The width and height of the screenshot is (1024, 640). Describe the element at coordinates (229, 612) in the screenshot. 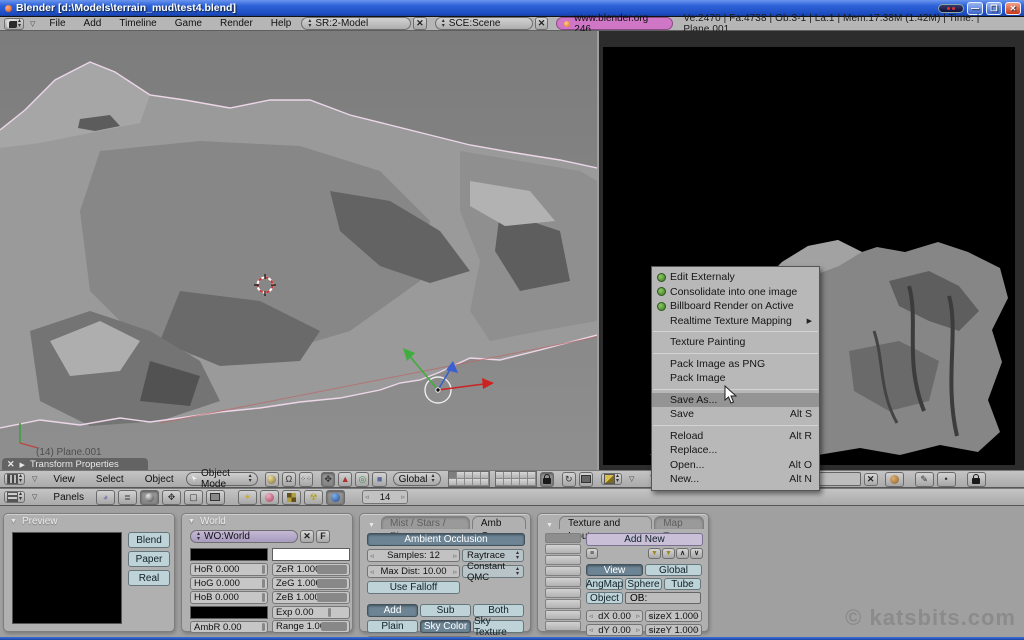

I see `ambient-color-swatch` at that location.